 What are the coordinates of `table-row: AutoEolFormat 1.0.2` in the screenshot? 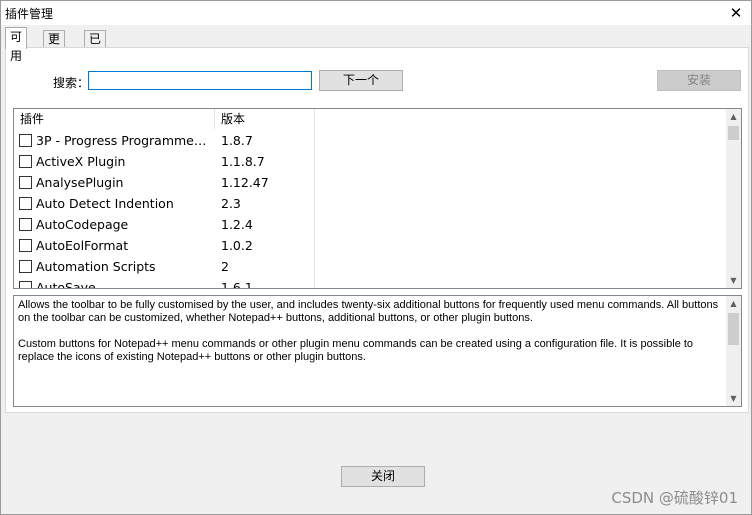 It's located at (370, 245).